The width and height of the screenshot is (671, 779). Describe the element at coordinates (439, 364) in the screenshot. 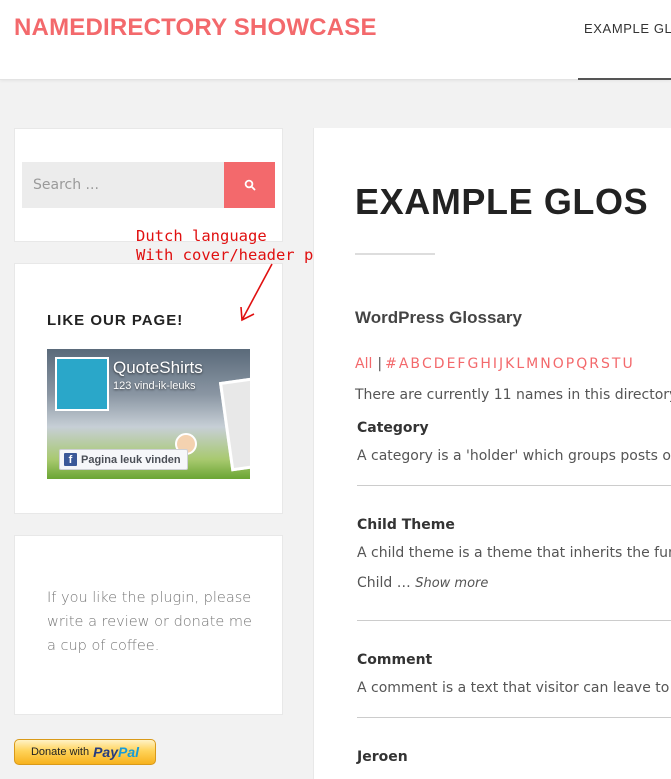

I see `alpha-link: D` at that location.